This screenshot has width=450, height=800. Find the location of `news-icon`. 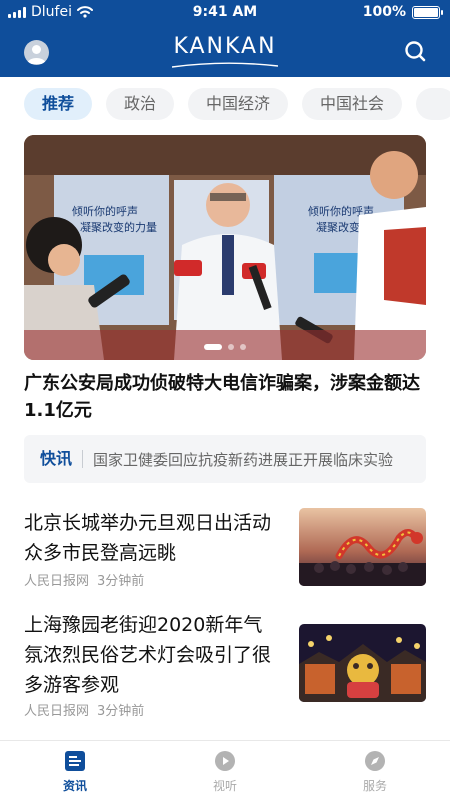

news-icon is located at coordinates (75, 761).